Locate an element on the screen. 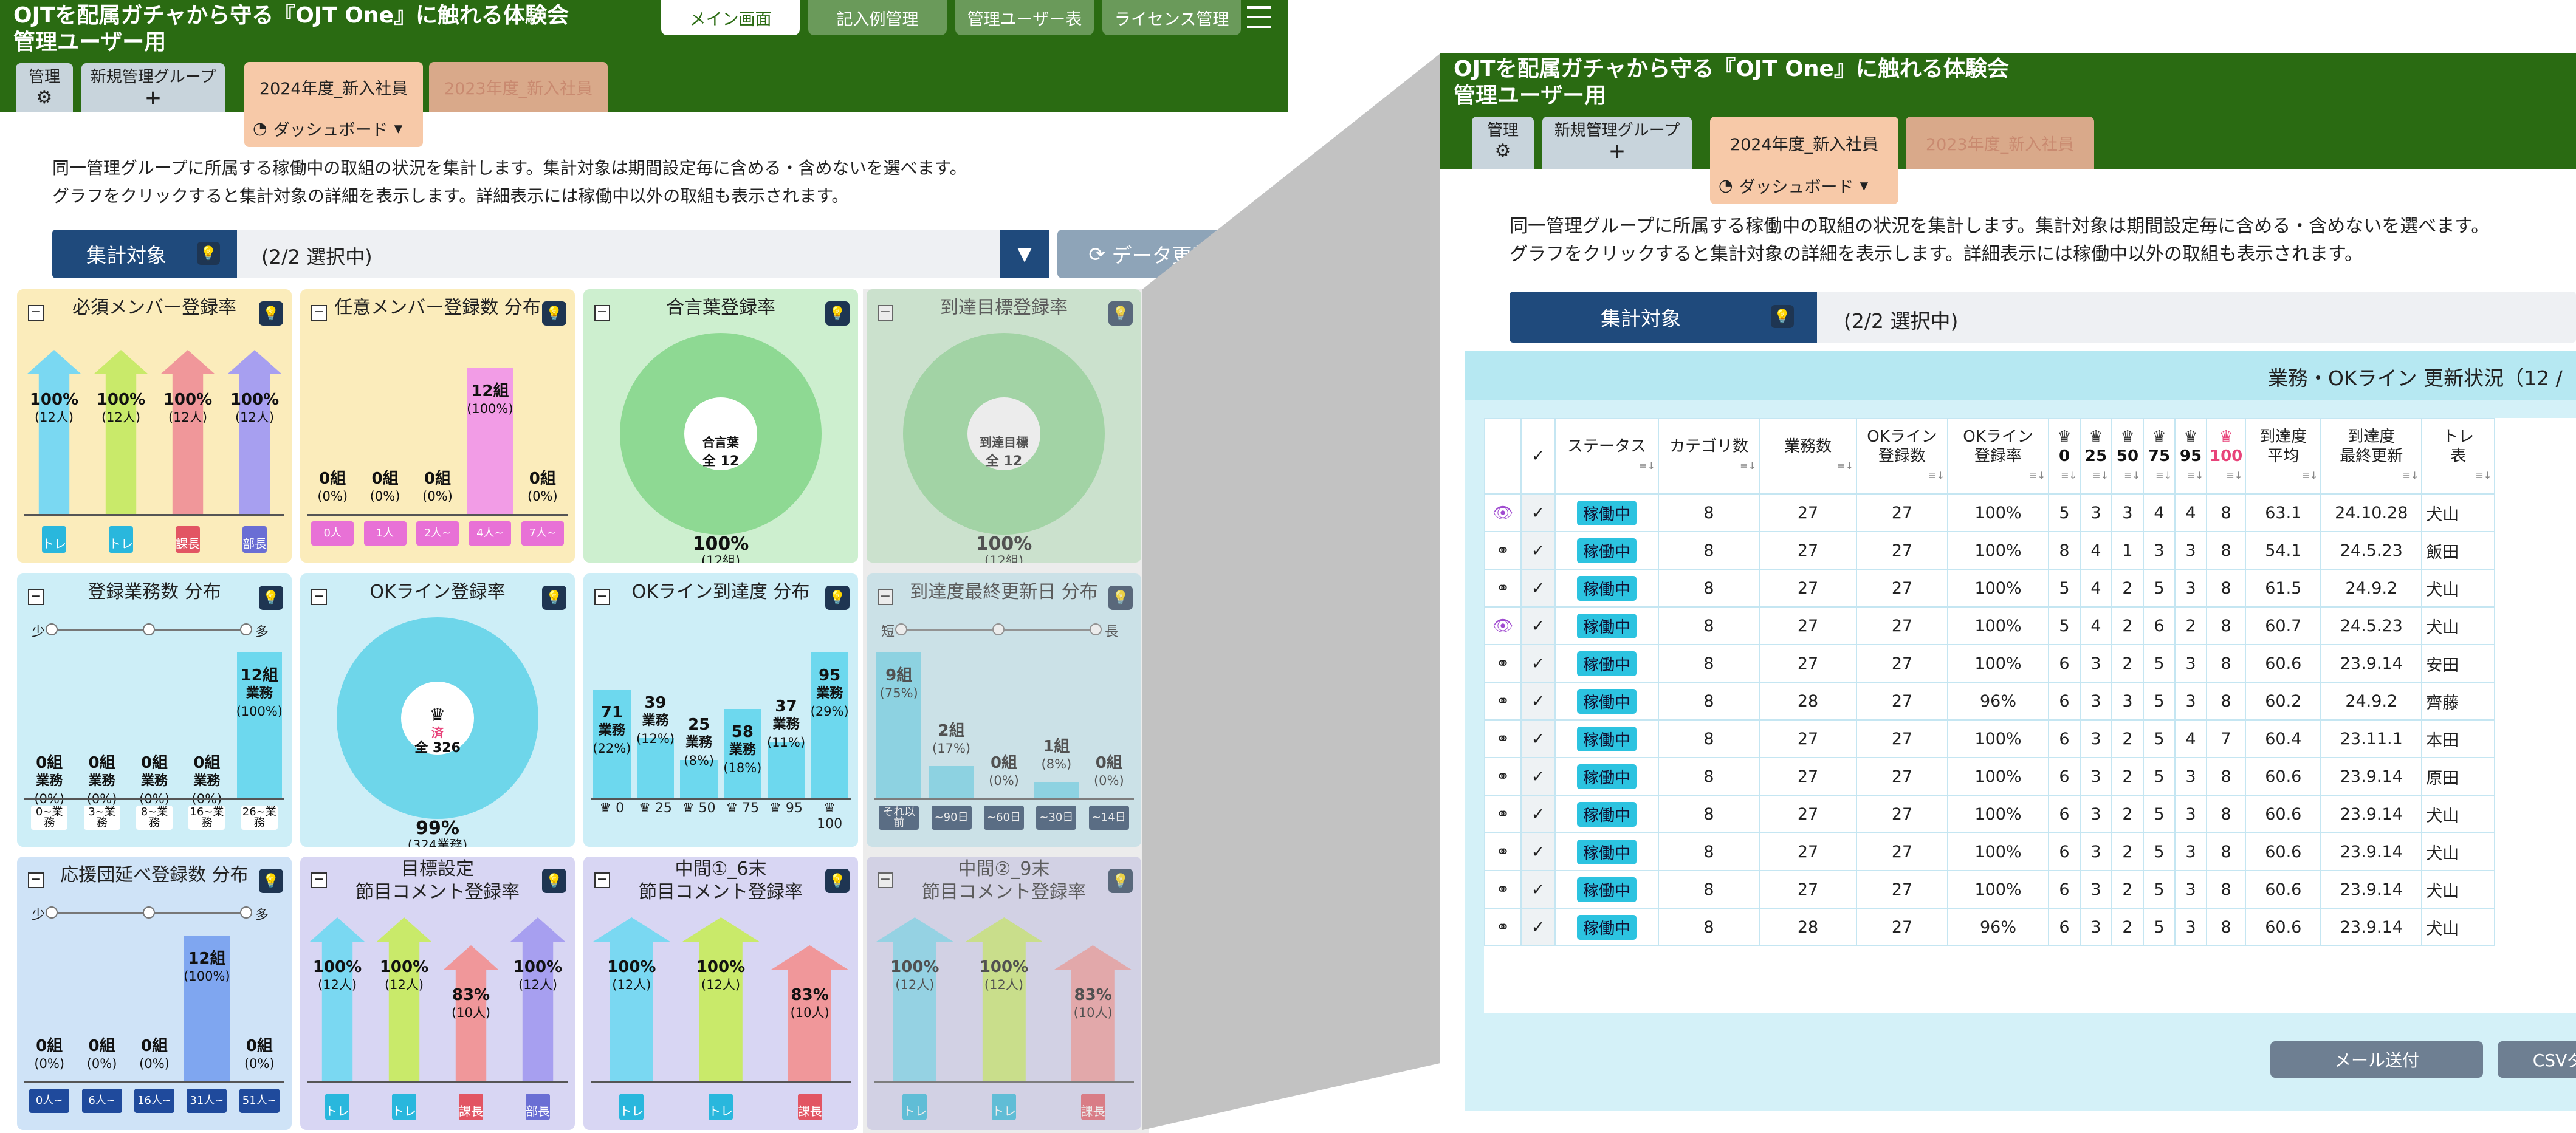 The height and width of the screenshot is (1133, 2576). table-row: ⚭ ✓ 稼働中 8 28 27 96% 6 3 2 5 3 8 60.6 23.9.14 犬山 is located at coordinates (1990, 927).